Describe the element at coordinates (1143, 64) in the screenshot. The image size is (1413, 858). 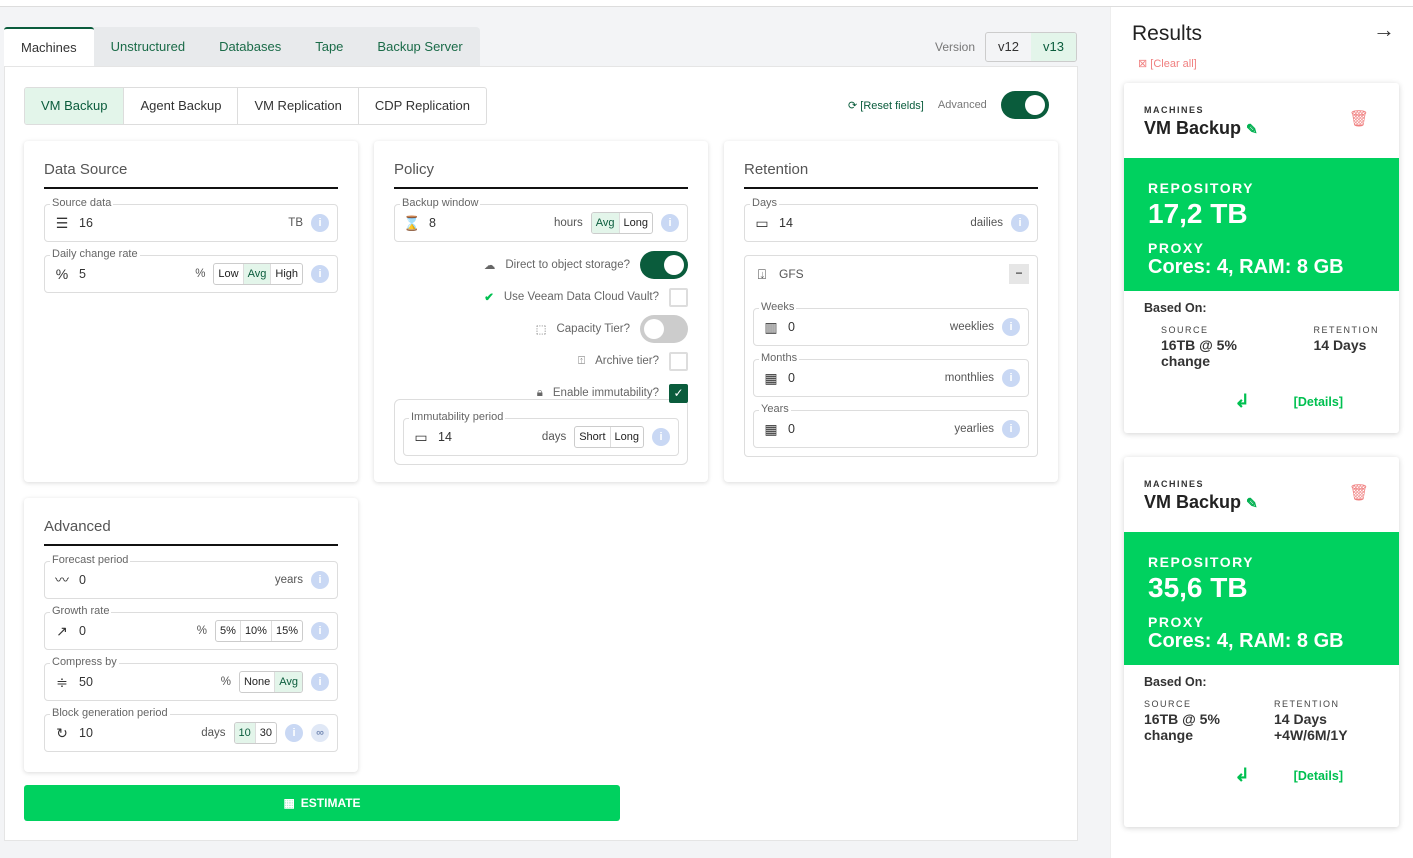
I see `trash-icon: ⊠` at that location.